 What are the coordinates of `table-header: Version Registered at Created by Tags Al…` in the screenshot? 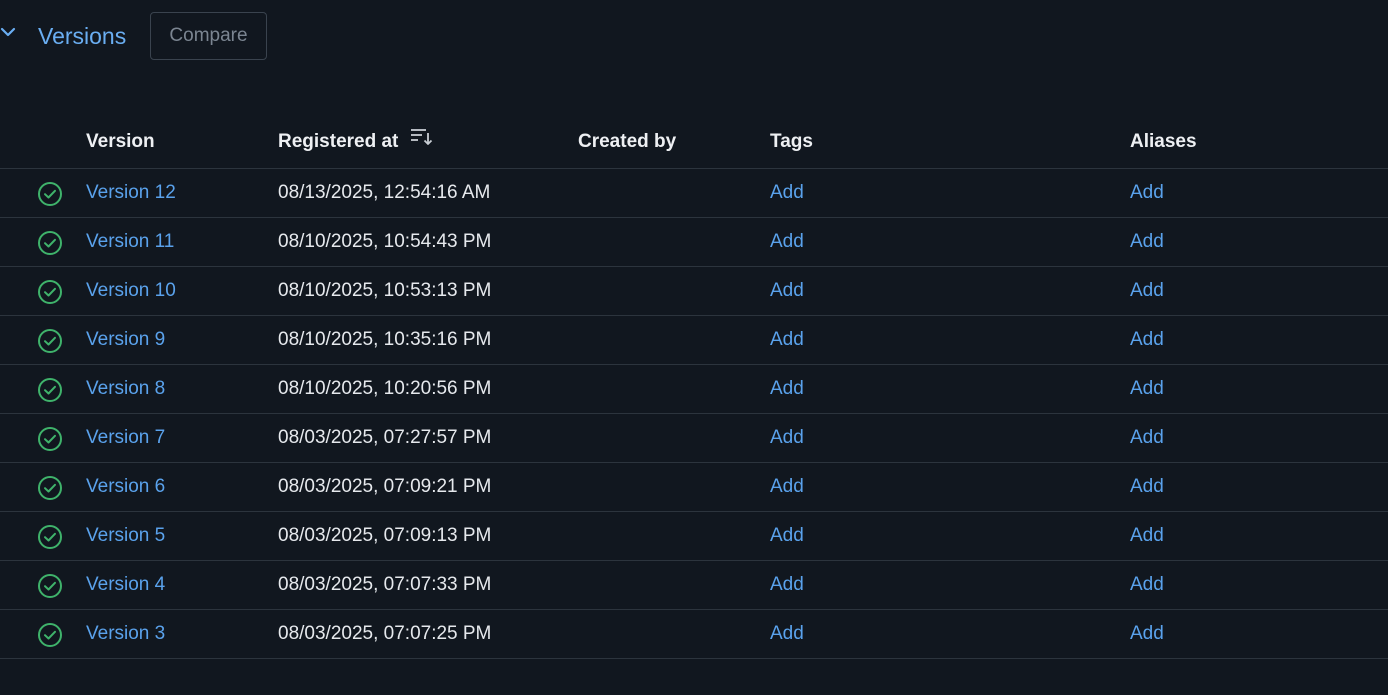 It's located at (694, 143).